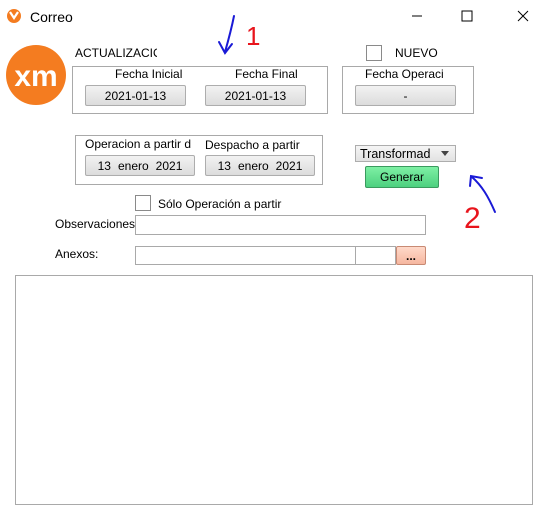  What do you see at coordinates (280, 225) in the screenshot?
I see `observaciones-input` at bounding box center [280, 225].